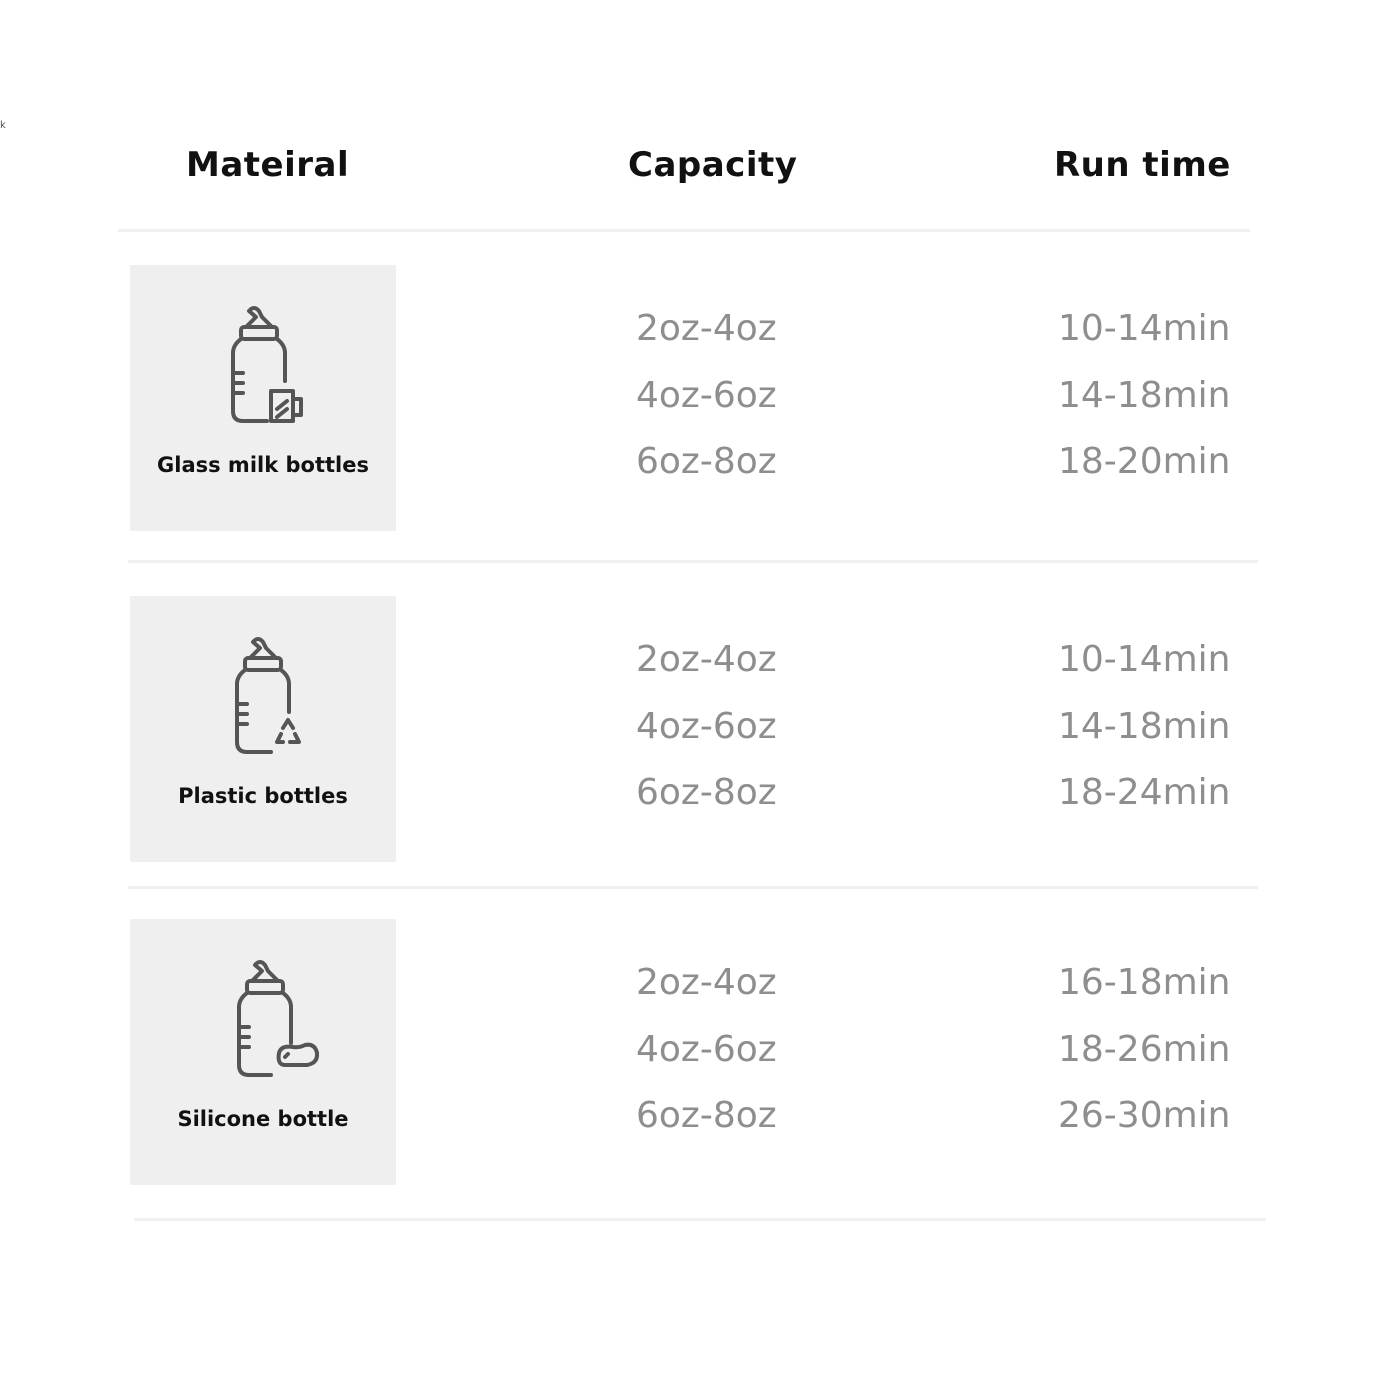  What do you see at coordinates (1144, 982) in the screenshot?
I see `run-time-value: 16-18min` at bounding box center [1144, 982].